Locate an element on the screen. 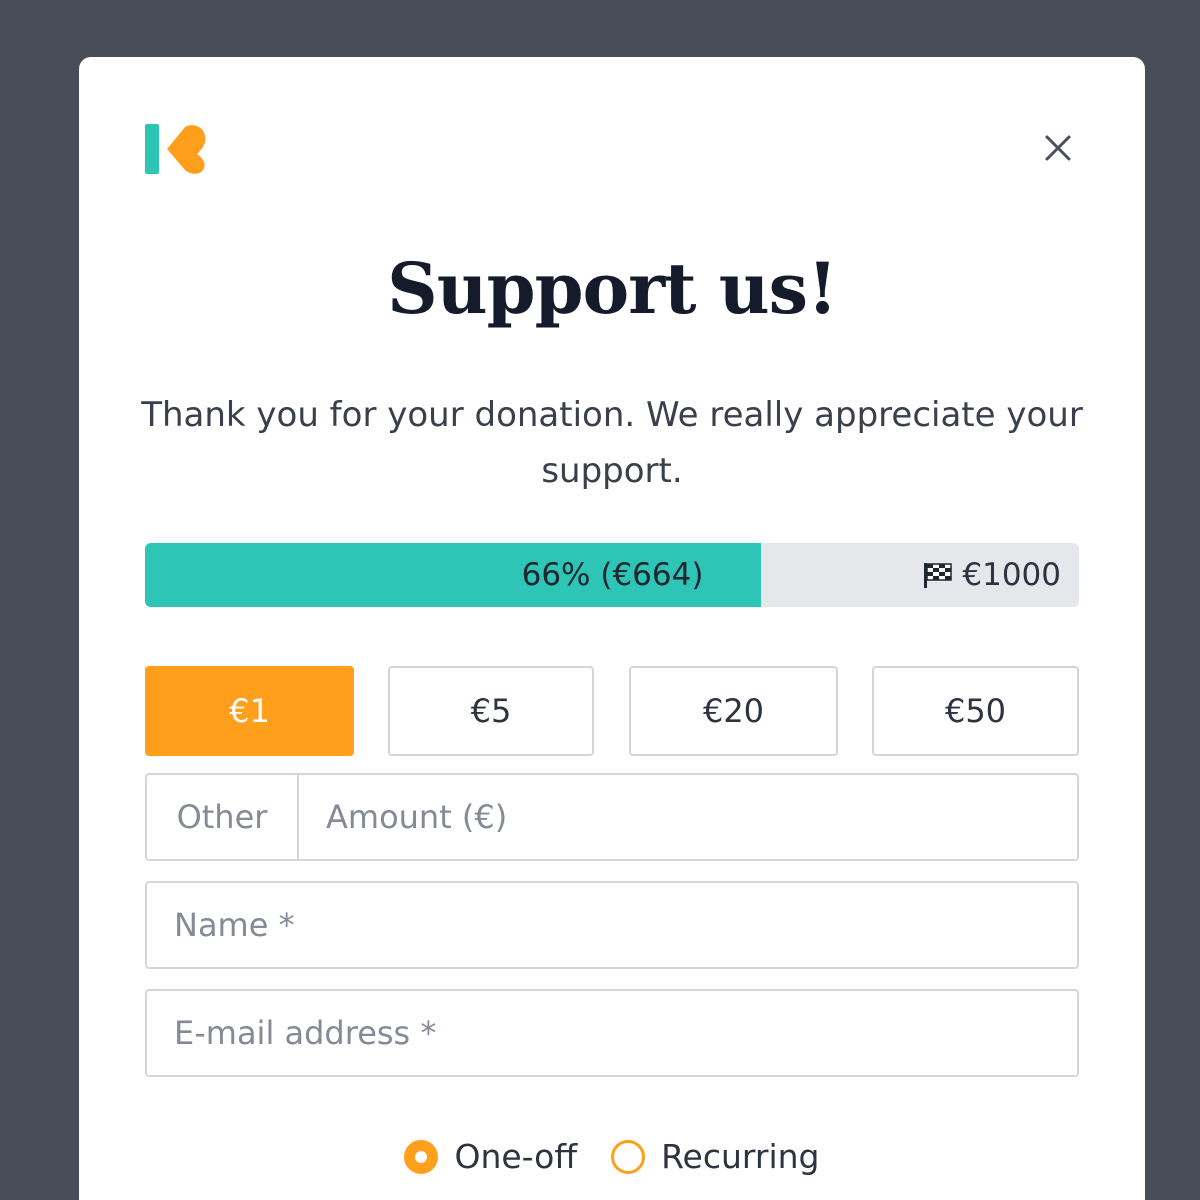 Image resolution: width=1200 pixels, height=1200 pixels. progress-label: 66% (€664) is located at coordinates (612, 575).